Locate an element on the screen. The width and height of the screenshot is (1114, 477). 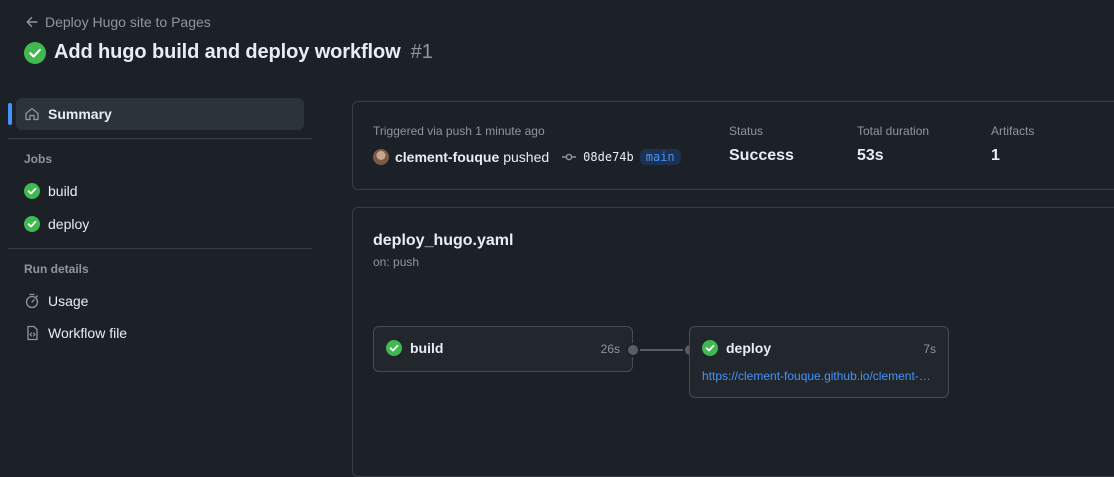
sidebar-item-label: Summary is located at coordinates (80, 114).